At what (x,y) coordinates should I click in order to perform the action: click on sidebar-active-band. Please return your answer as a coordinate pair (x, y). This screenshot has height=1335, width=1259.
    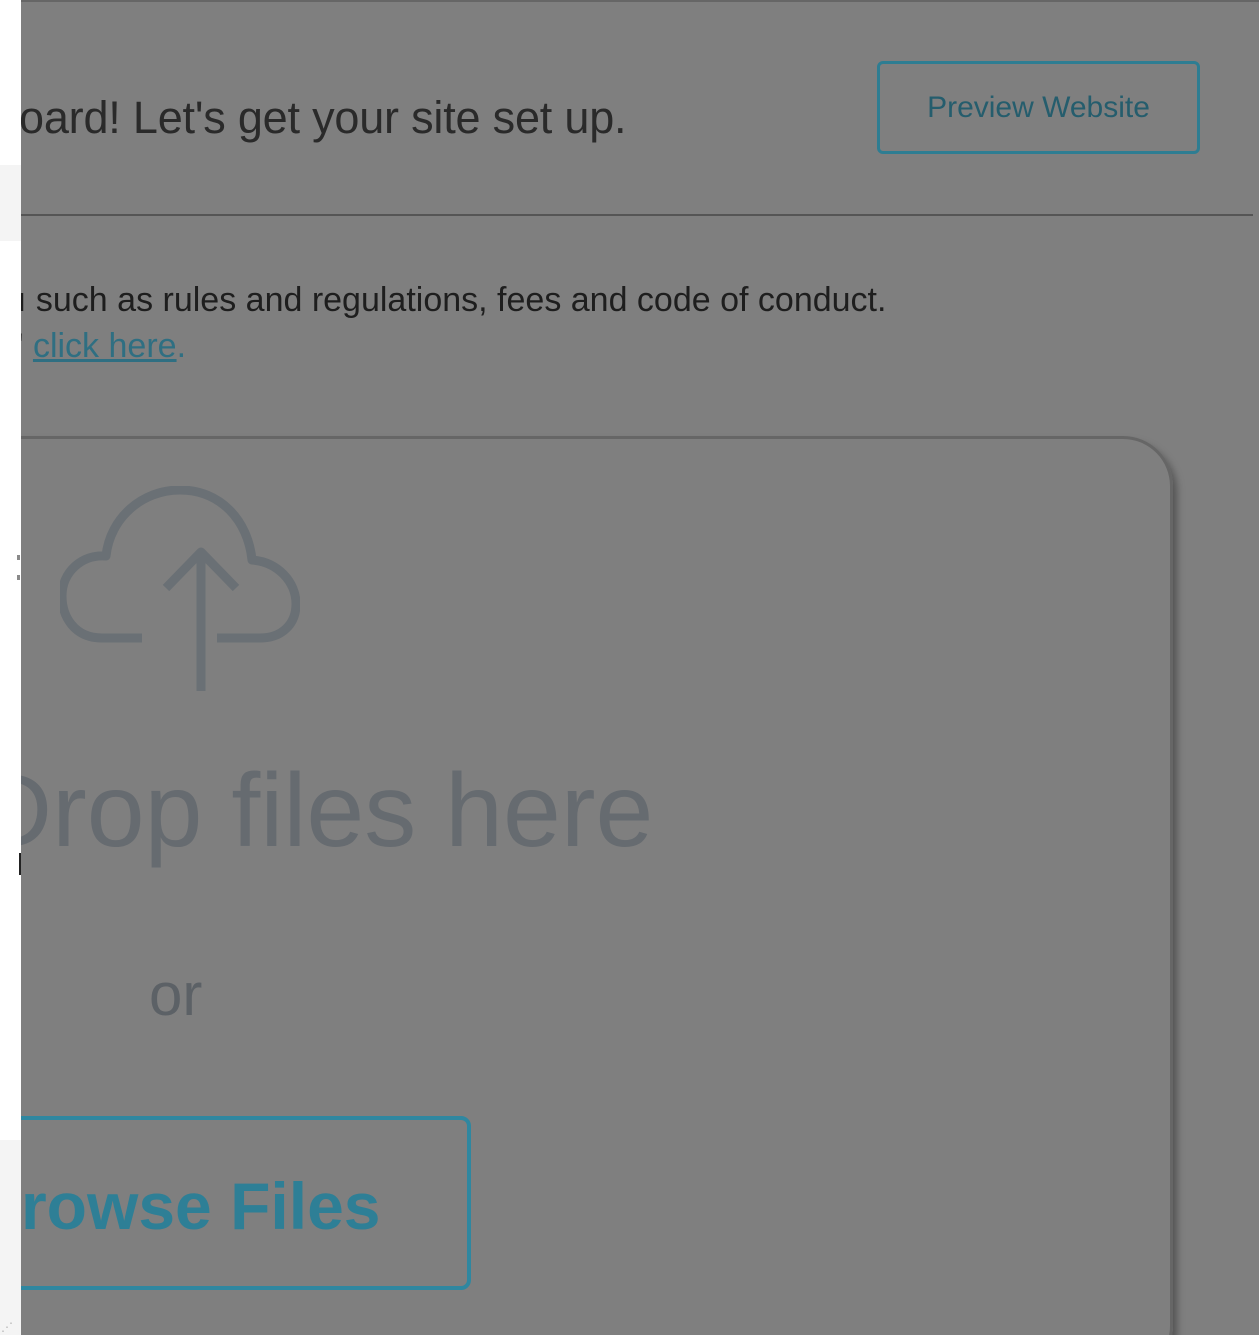
    Looking at the image, I should click on (10, 203).